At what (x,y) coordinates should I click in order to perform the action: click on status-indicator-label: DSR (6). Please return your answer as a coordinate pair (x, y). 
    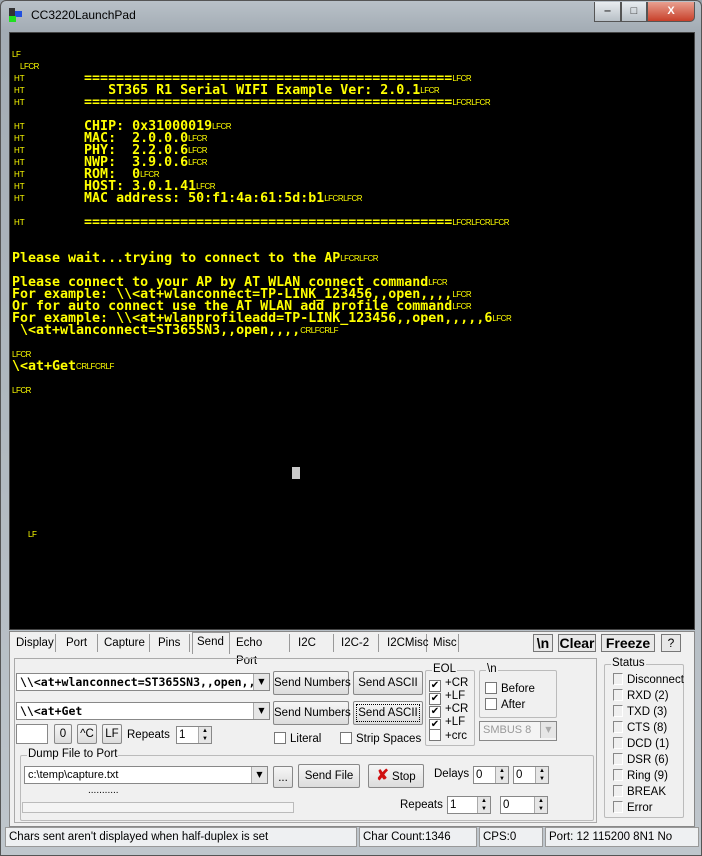
    Looking at the image, I should click on (648, 760).